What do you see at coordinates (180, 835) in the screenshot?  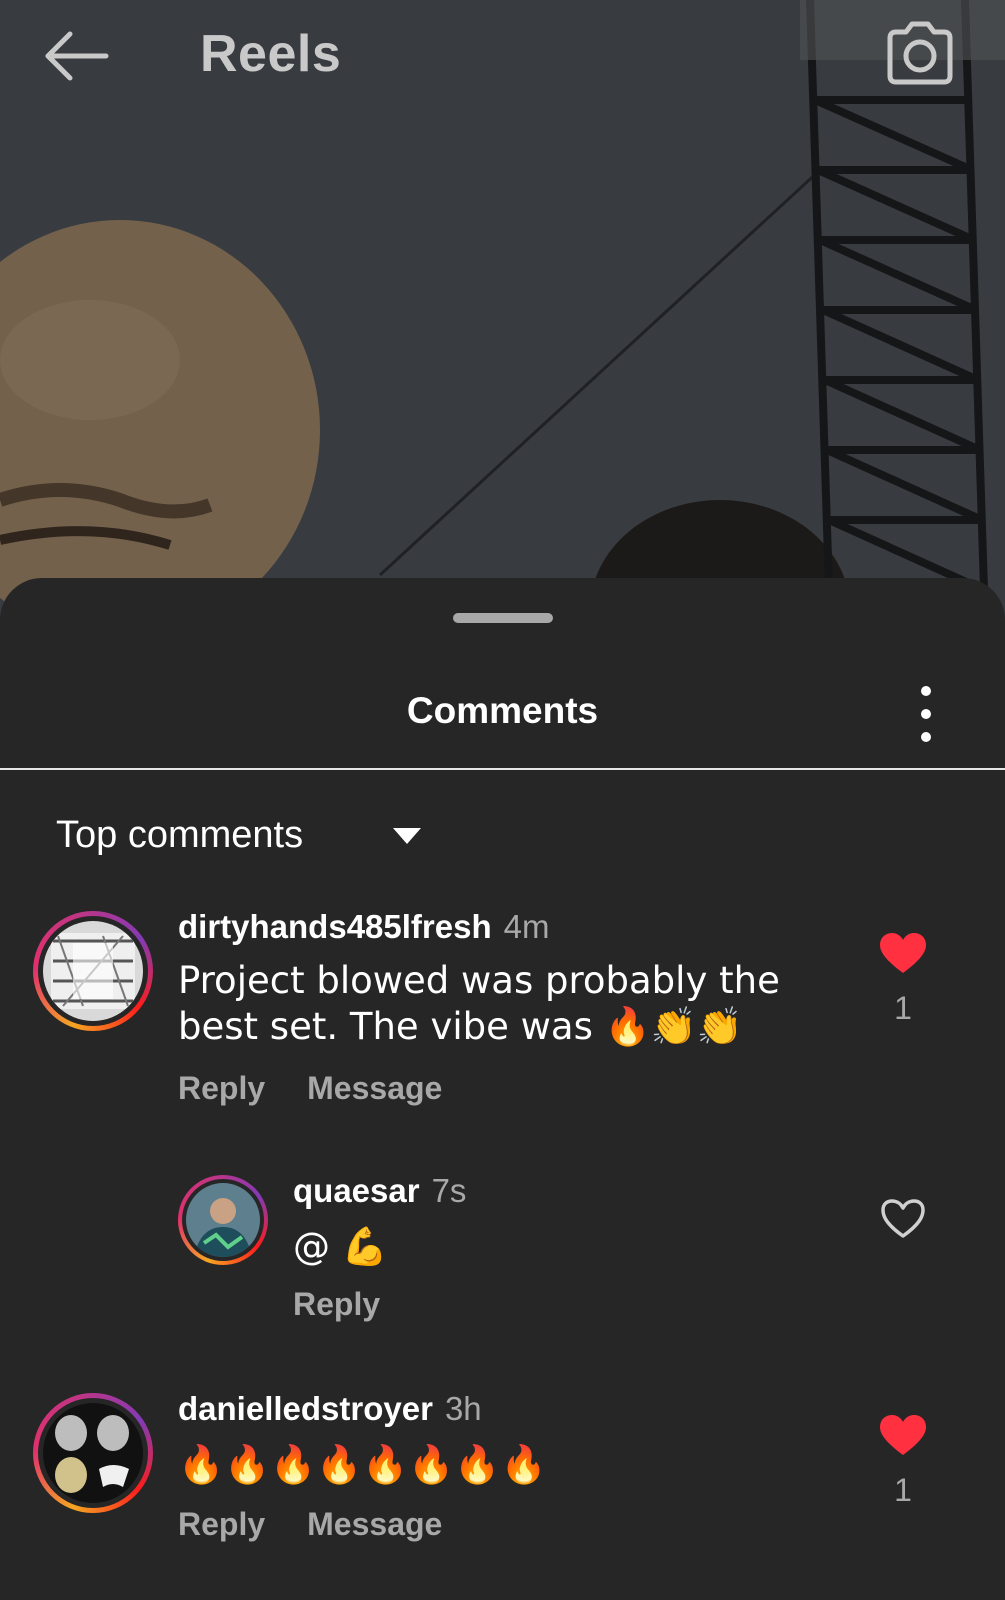 I see `sort-label: Top comments` at bounding box center [180, 835].